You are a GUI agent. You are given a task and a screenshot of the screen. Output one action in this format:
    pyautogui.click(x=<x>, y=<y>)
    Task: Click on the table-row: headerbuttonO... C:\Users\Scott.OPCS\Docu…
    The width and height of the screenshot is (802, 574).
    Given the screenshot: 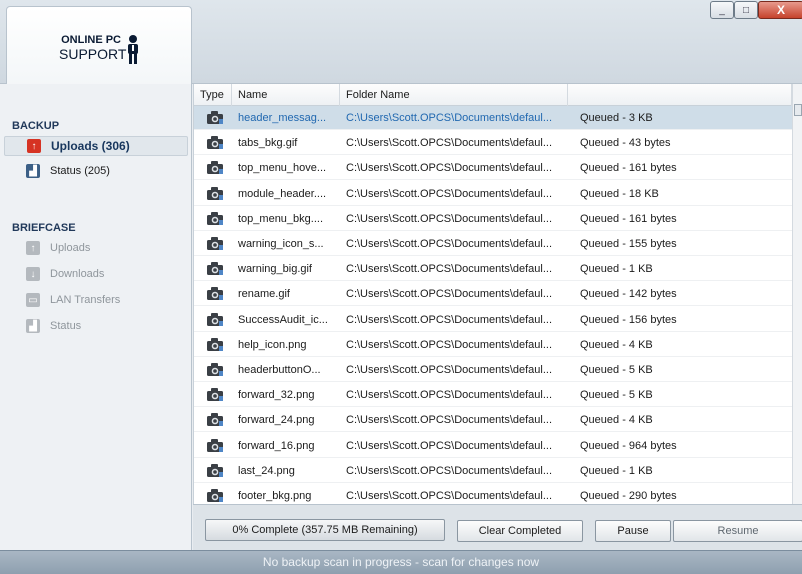 What is the action you would take?
    pyautogui.click(x=493, y=370)
    